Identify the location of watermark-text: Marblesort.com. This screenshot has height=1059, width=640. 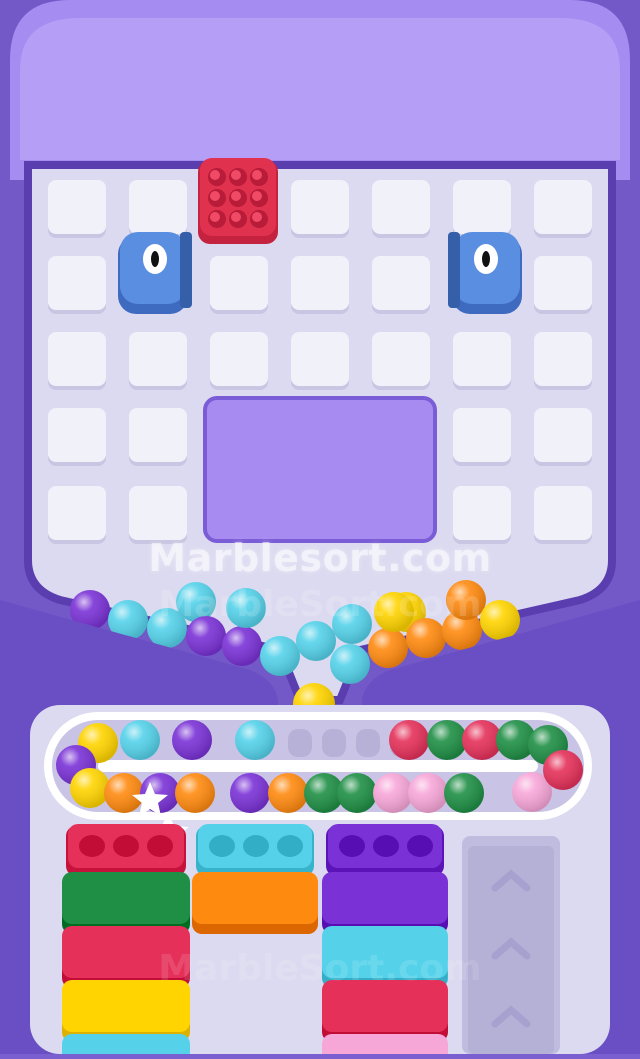
(320, 558).